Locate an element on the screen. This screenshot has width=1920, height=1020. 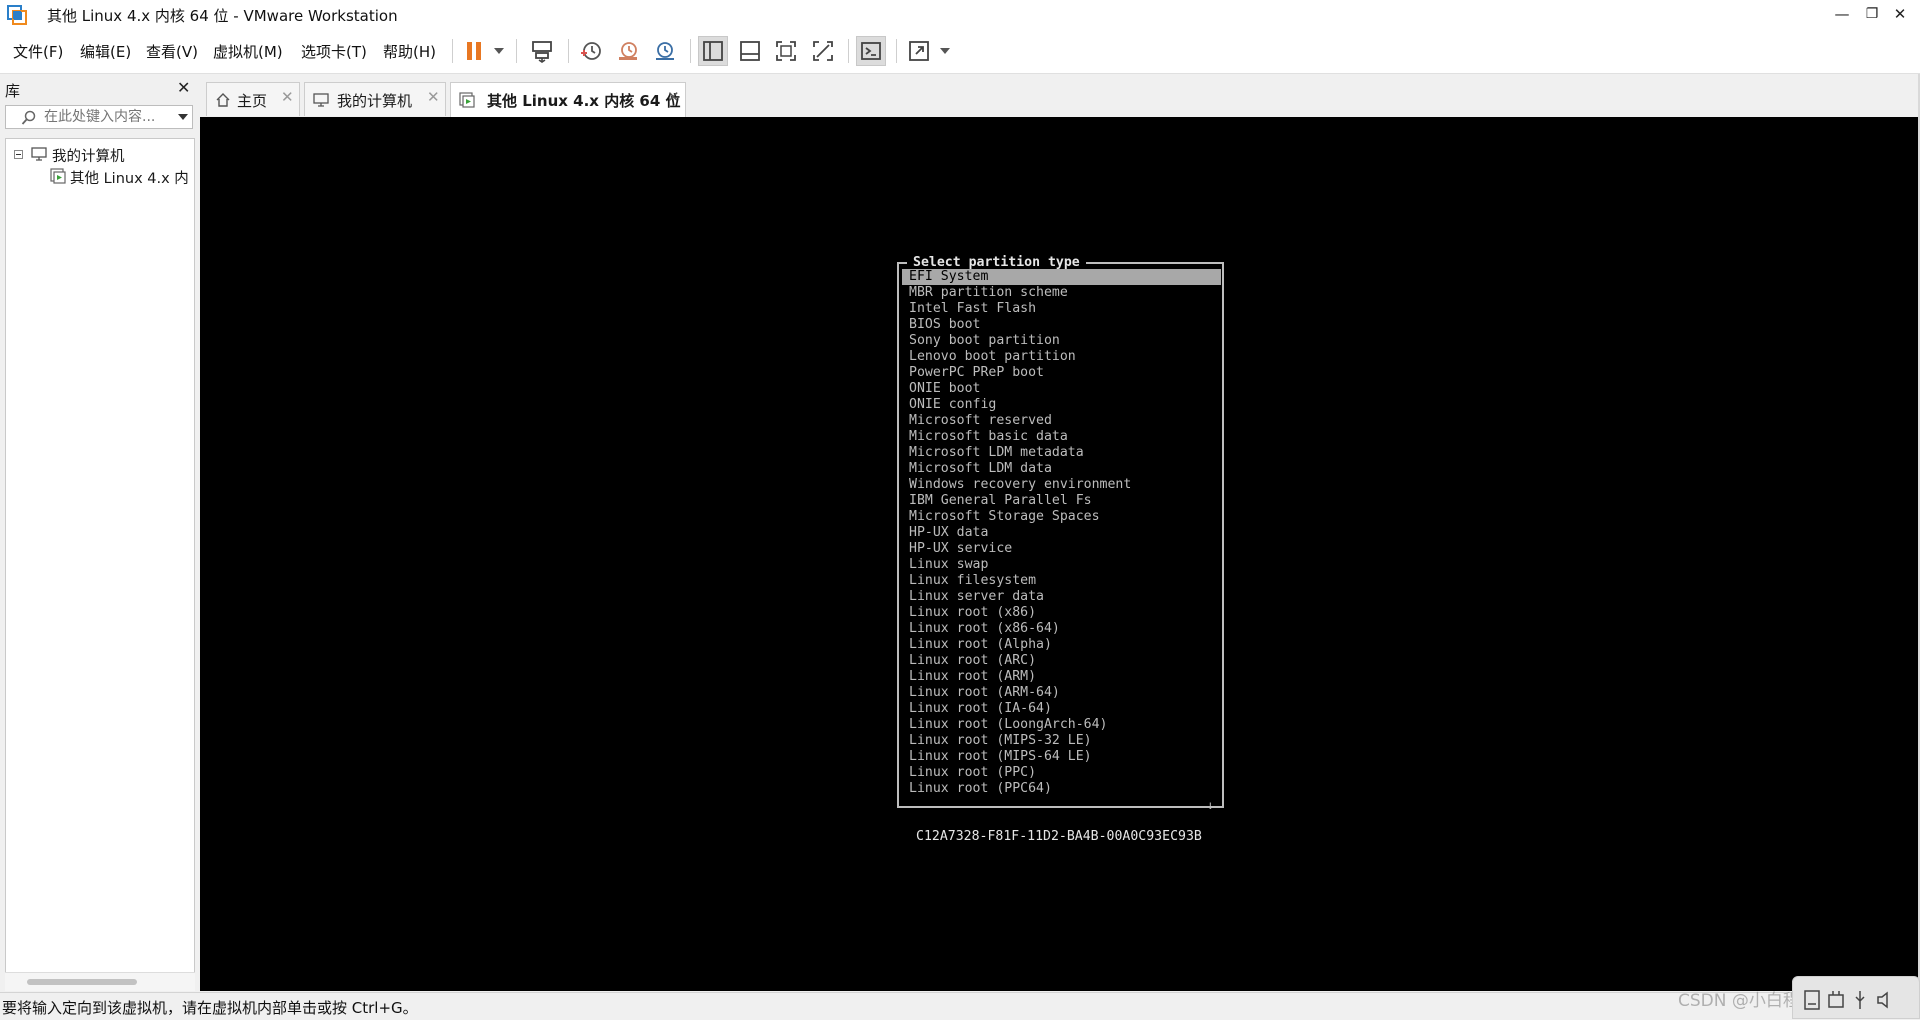
stretch-guest-button is located at coordinates (919, 51).